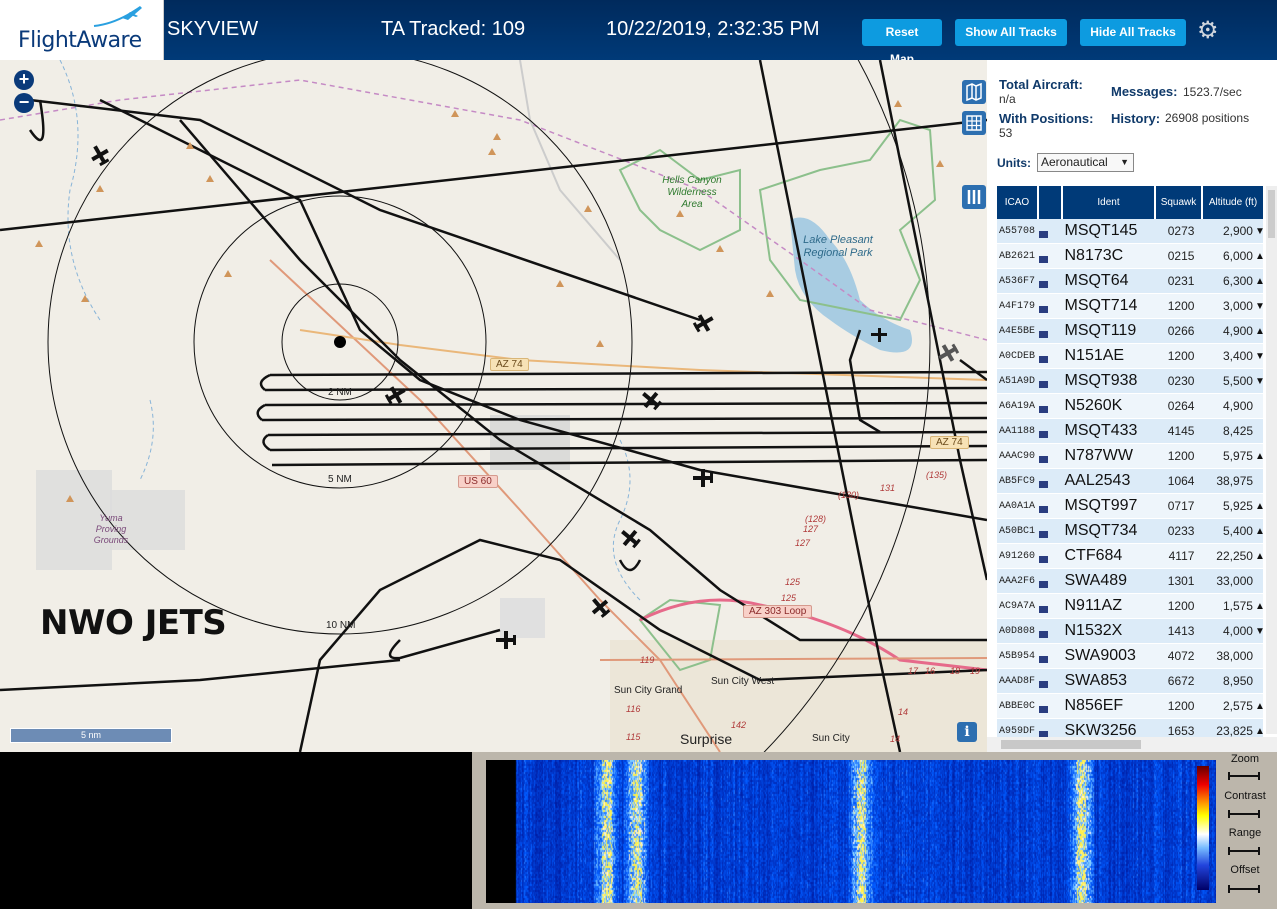 This screenshot has width=1277, height=909. I want to click on site-name: SKYVIEW, so click(213, 29).